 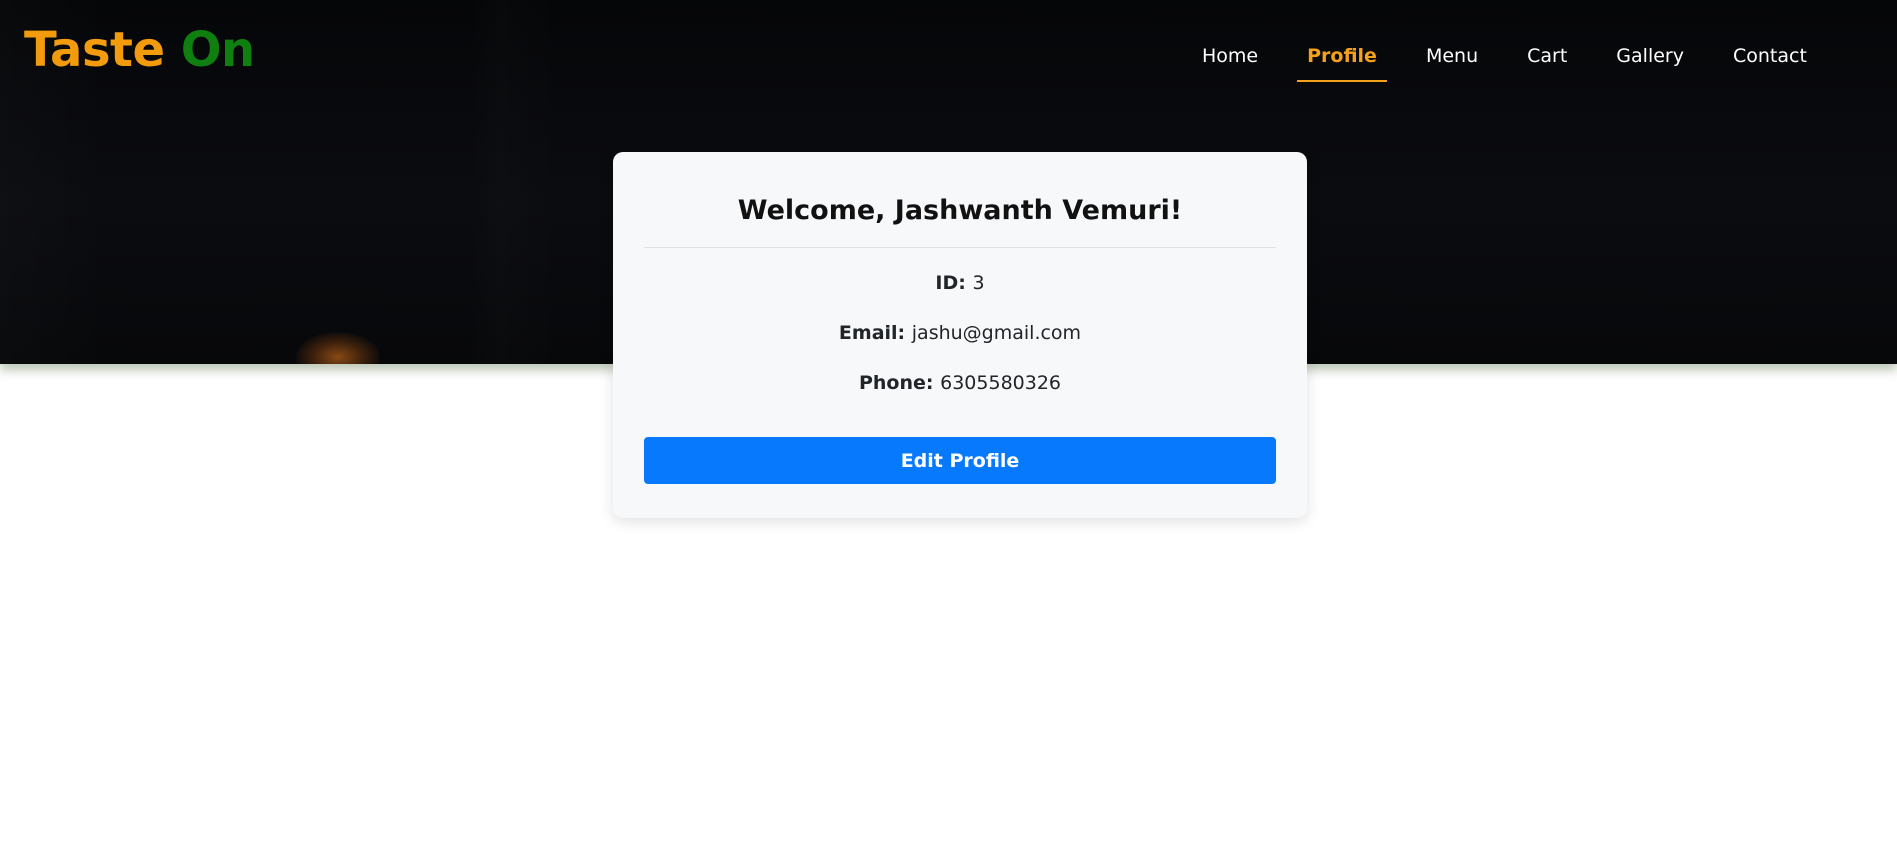 I want to click on profile-phone-row: Phone: 6305580326, so click(x=960, y=383).